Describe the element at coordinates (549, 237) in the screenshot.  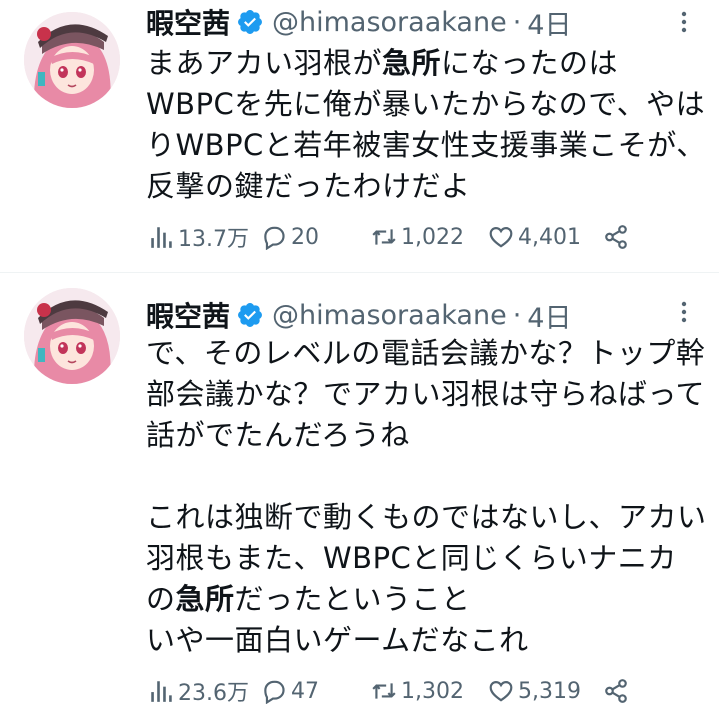
I see `like-count: 4,401` at that location.